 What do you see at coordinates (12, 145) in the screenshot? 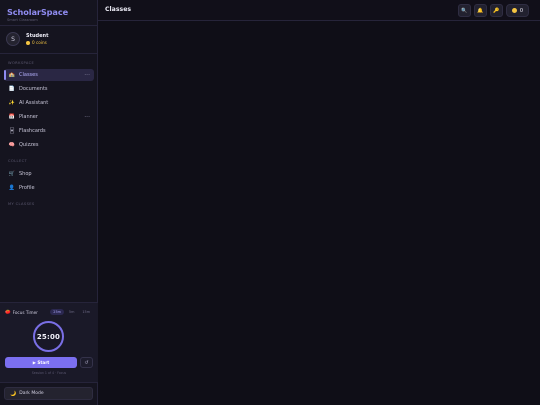
I see `brain-icon: 🧠` at bounding box center [12, 145].